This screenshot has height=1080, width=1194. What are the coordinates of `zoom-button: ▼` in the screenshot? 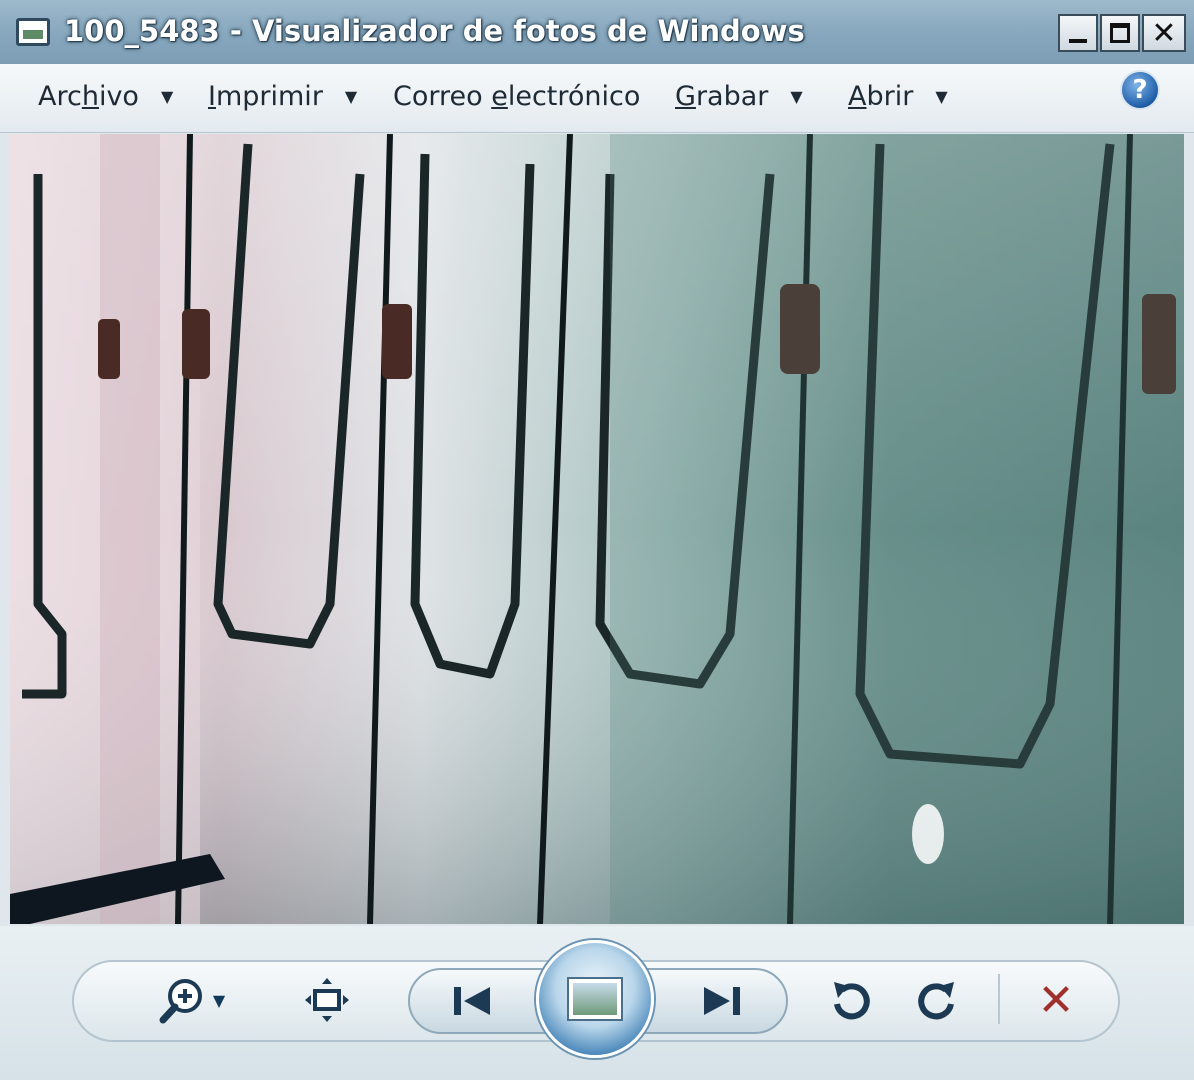 It's located at (191, 1000).